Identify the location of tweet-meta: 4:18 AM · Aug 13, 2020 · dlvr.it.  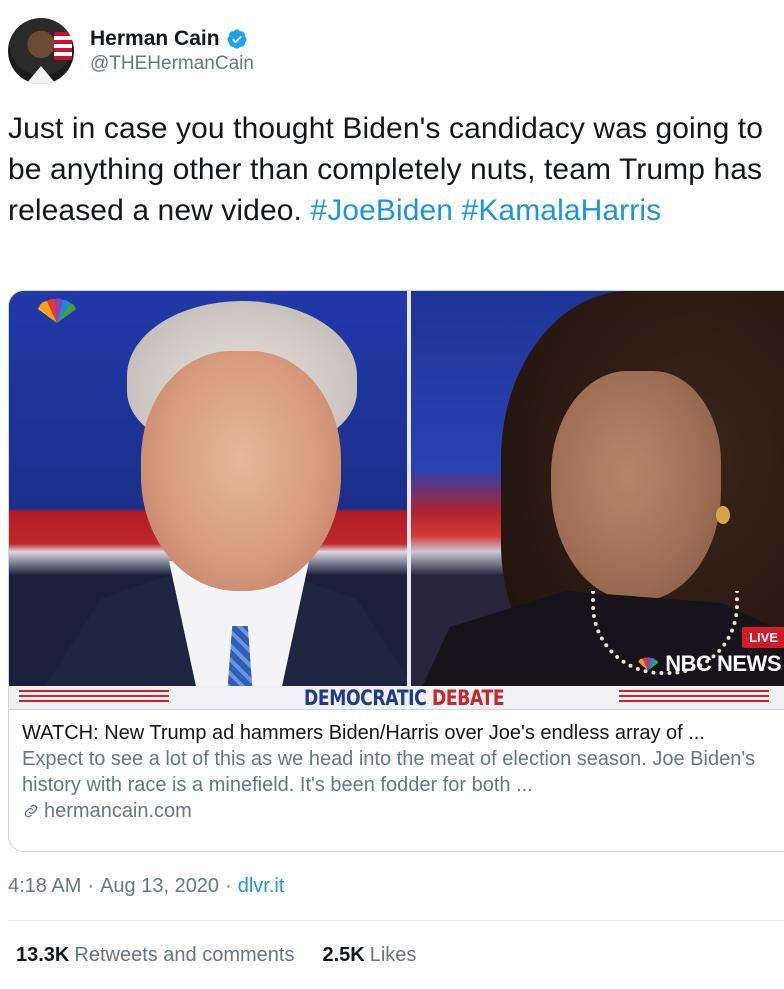
(146, 886).